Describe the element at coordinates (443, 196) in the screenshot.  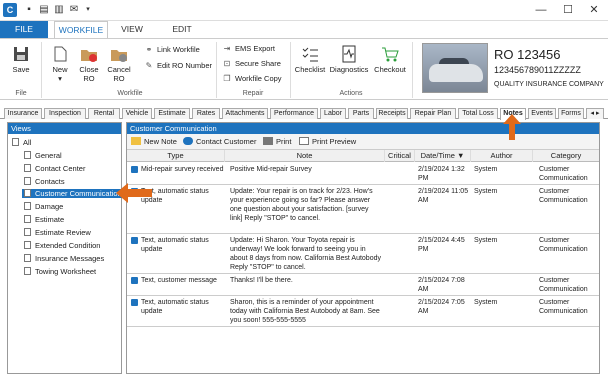
I see `cell-date: 2/19/2024 11:05 AM` at that location.